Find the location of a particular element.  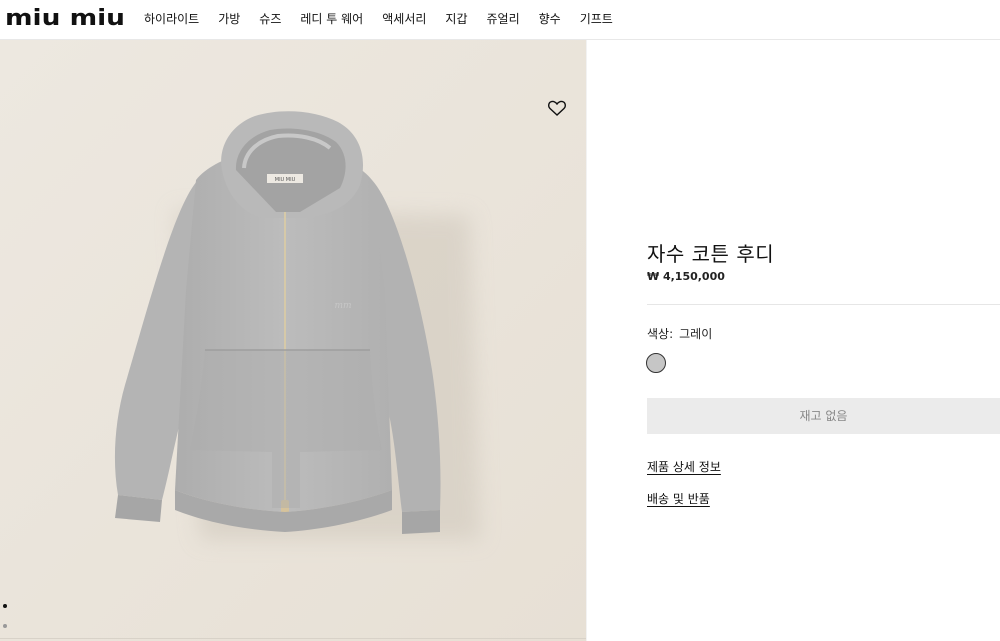

nav-item-bags: 가방 is located at coordinates (229, 18).